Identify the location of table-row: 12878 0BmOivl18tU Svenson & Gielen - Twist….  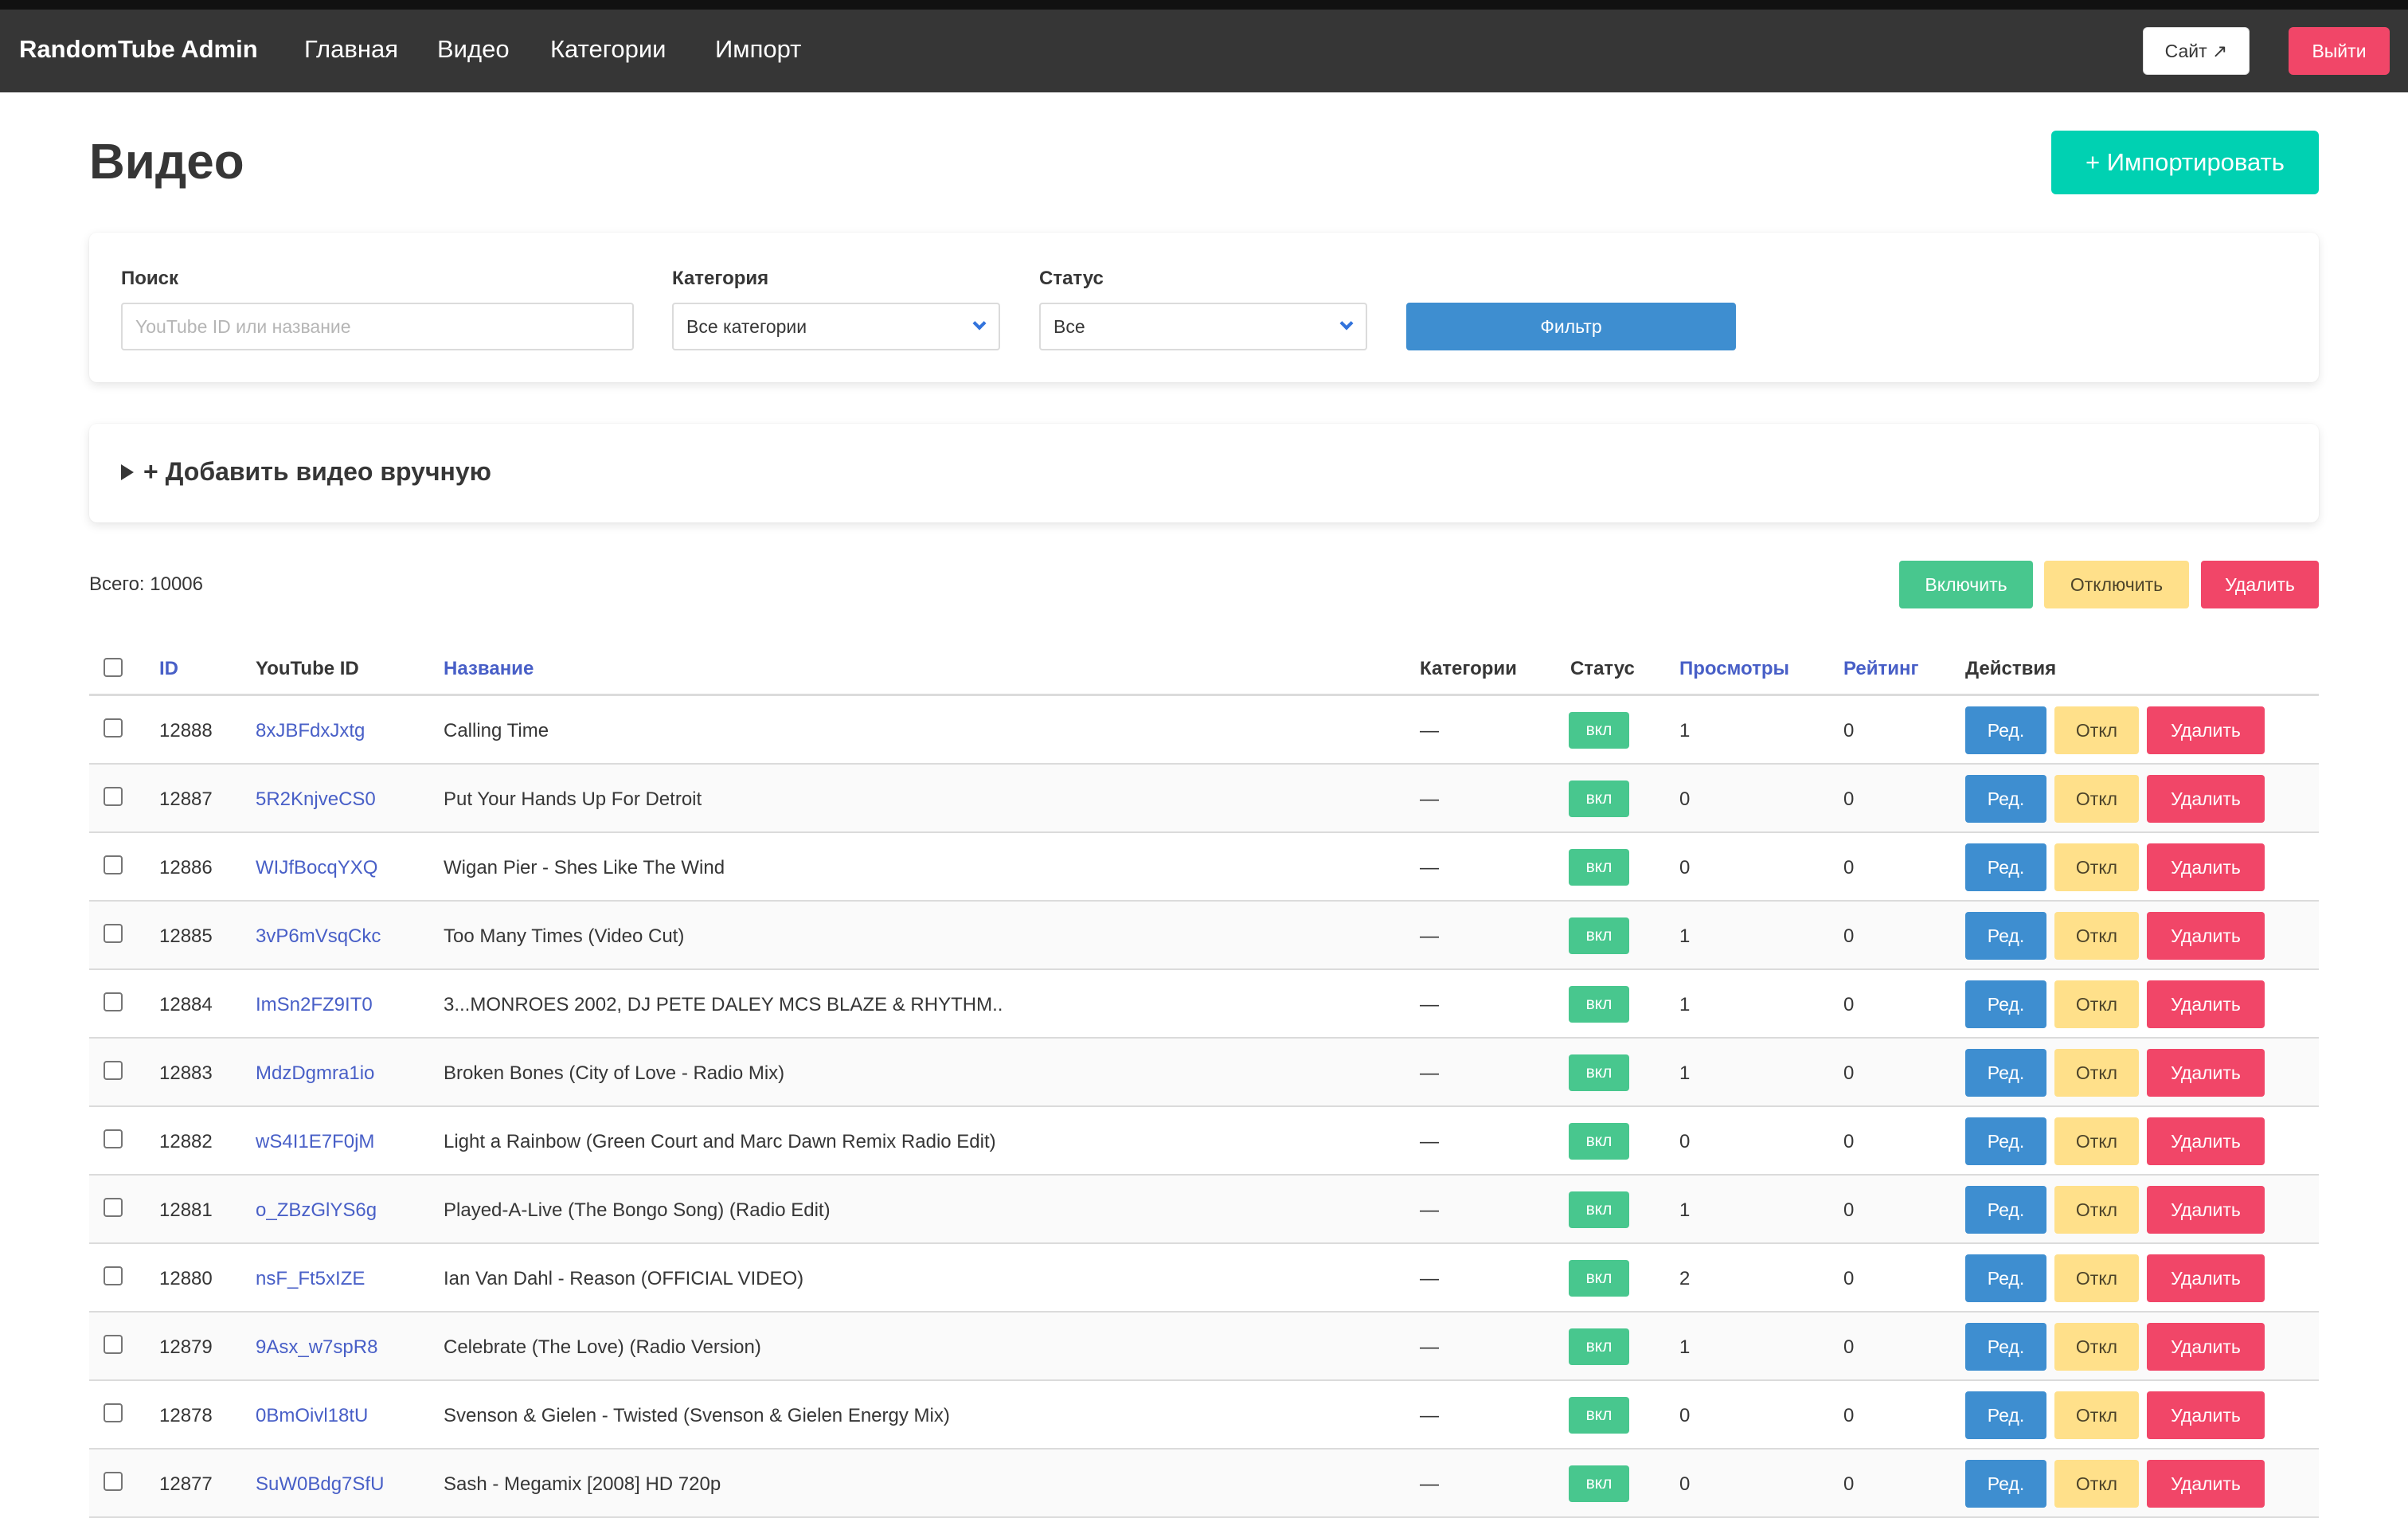
(1204, 1415).